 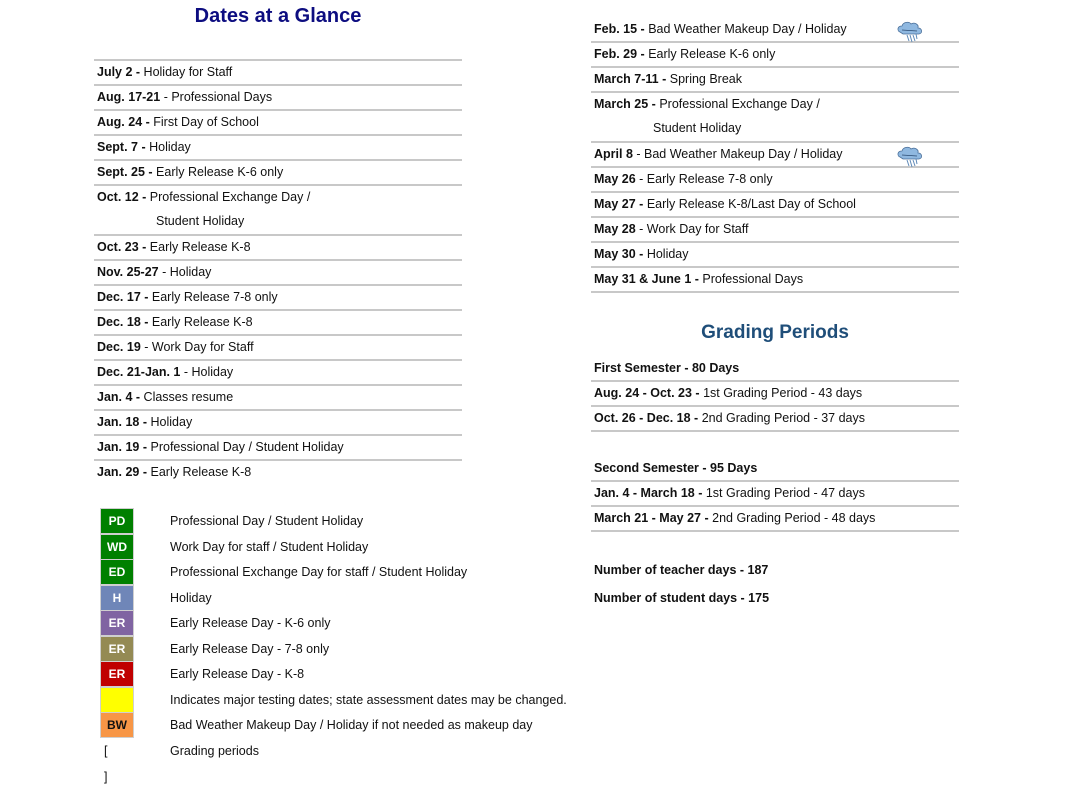 What do you see at coordinates (204, 122) in the screenshot?
I see `entry-description: First Day of School` at bounding box center [204, 122].